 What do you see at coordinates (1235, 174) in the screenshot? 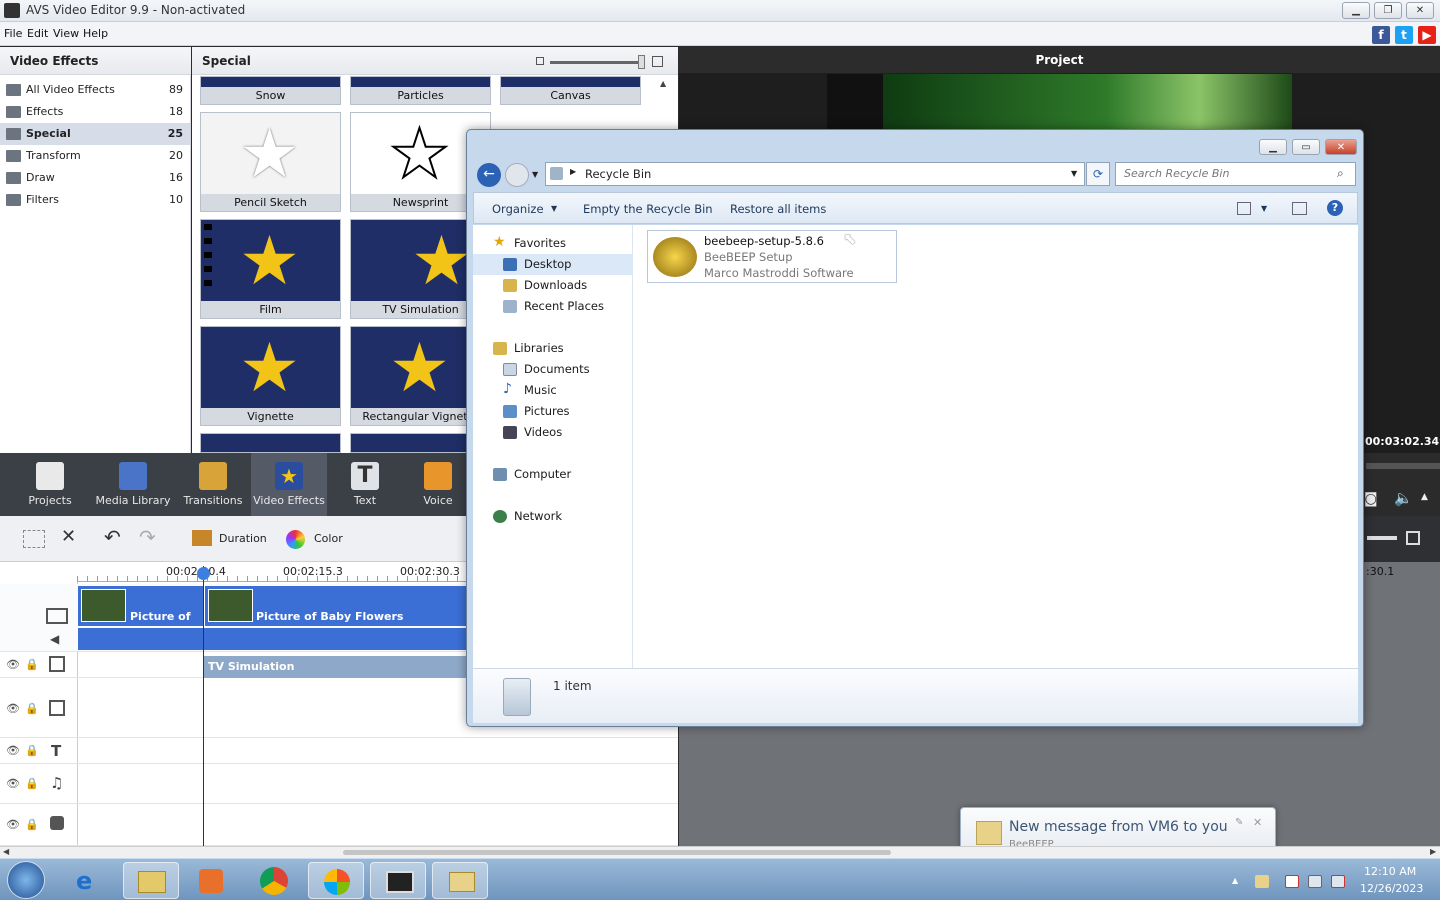
I see `search-input: Search Recycle Bin` at bounding box center [1235, 174].